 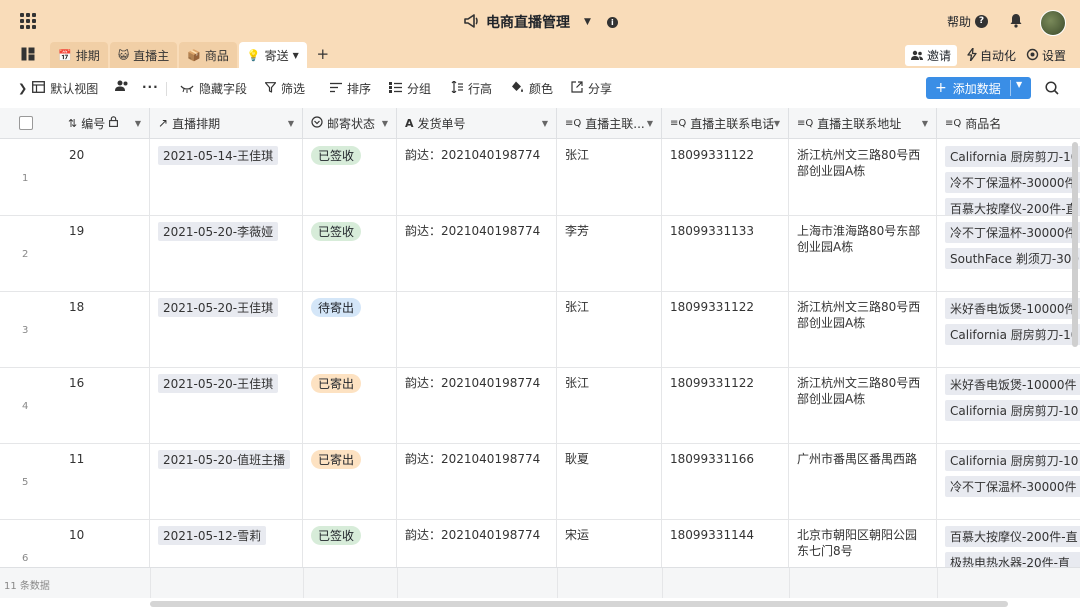 What do you see at coordinates (212, 535) in the screenshot?
I see `schedule-link-tag: 2021-05-12-雪莉` at bounding box center [212, 535].